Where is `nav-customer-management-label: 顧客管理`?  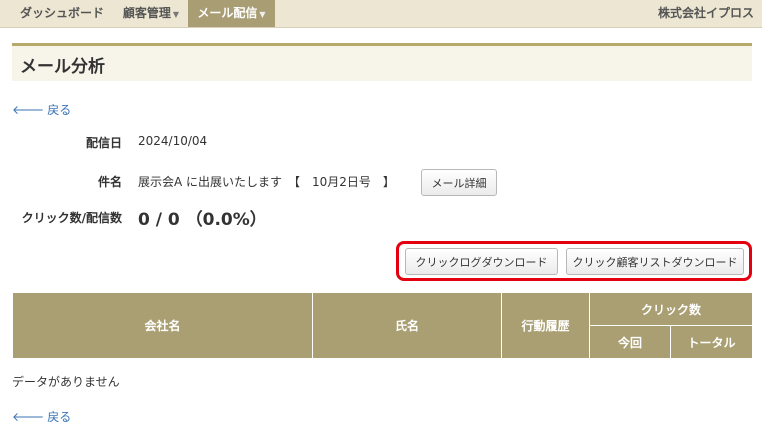
nav-customer-management-label: 顧客管理 is located at coordinates (146, 13).